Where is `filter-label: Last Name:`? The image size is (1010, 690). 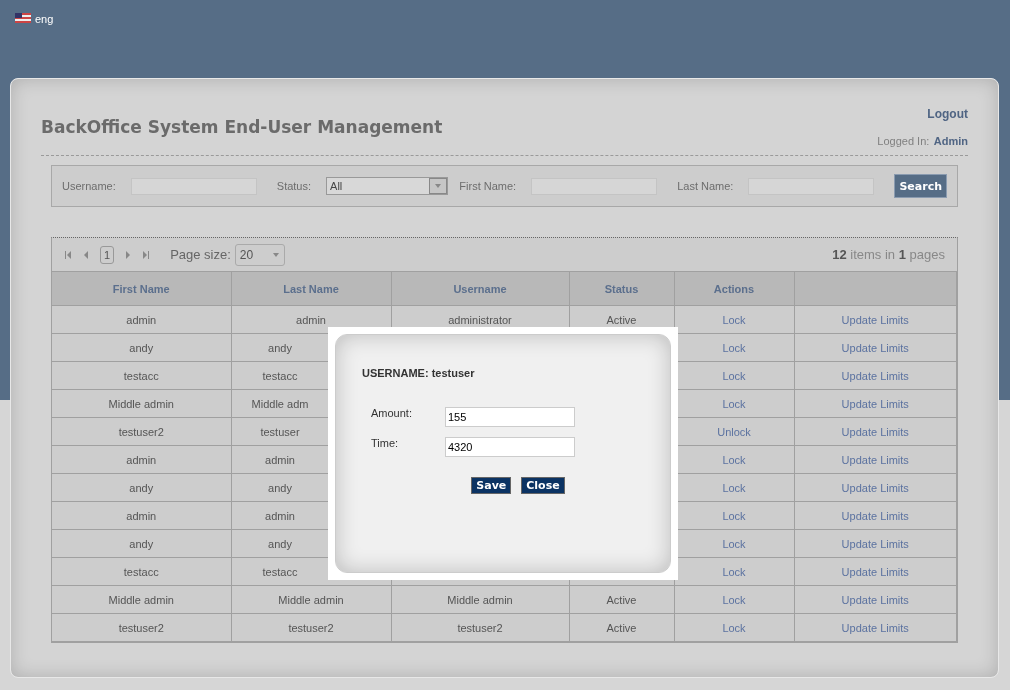
filter-label: Last Name: is located at coordinates (705, 186).